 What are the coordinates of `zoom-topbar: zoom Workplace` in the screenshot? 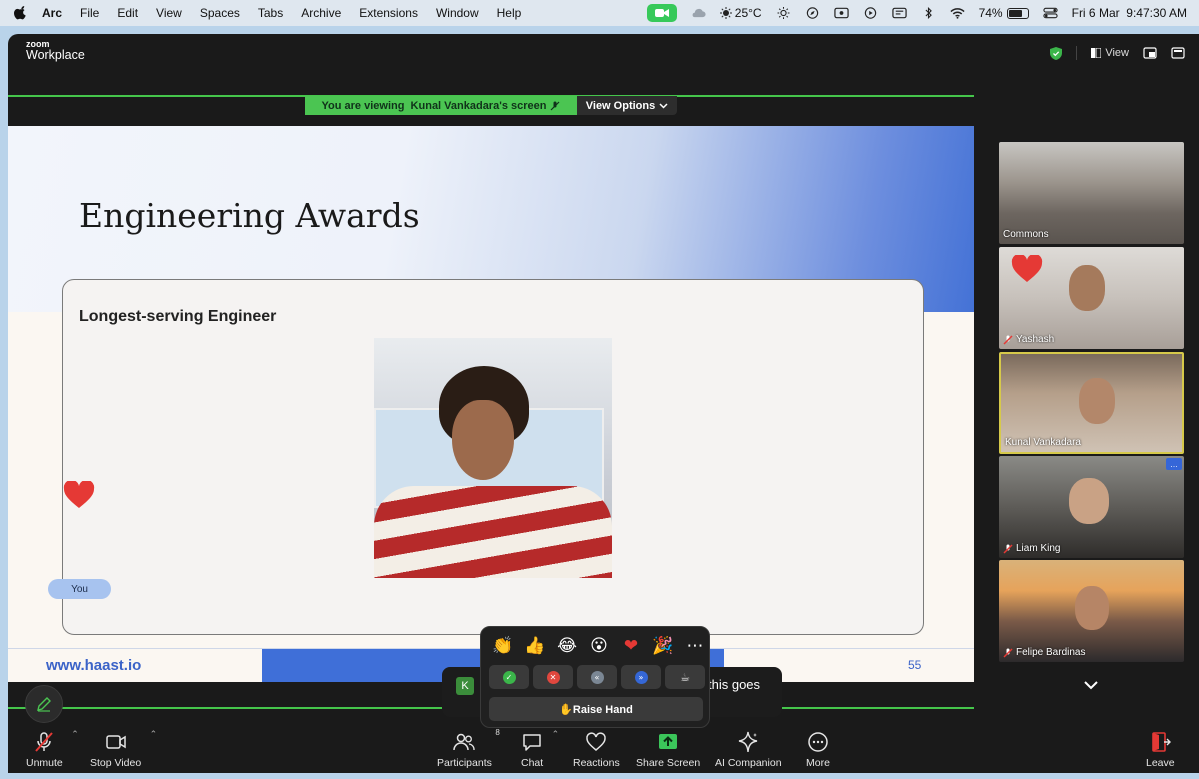 It's located at (495, 53).